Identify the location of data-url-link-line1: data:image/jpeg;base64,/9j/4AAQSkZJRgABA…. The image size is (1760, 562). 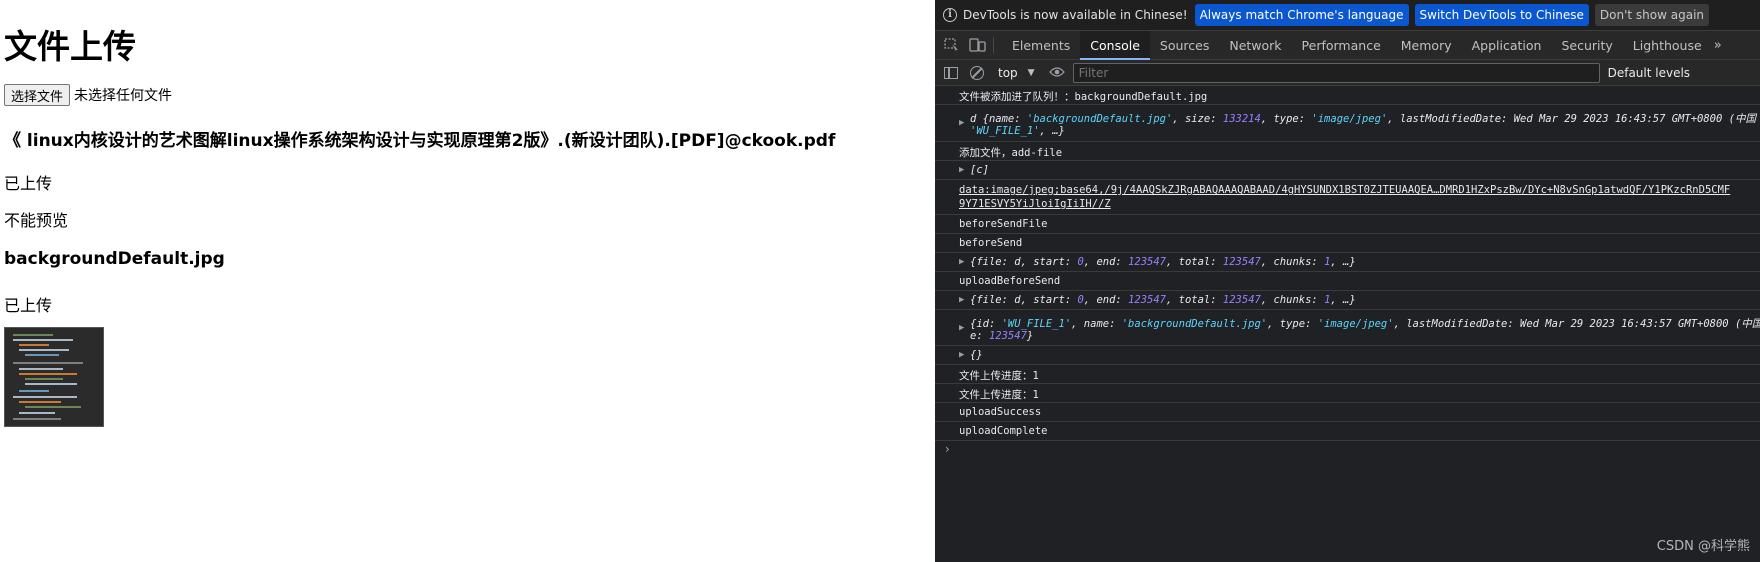
(1344, 190).